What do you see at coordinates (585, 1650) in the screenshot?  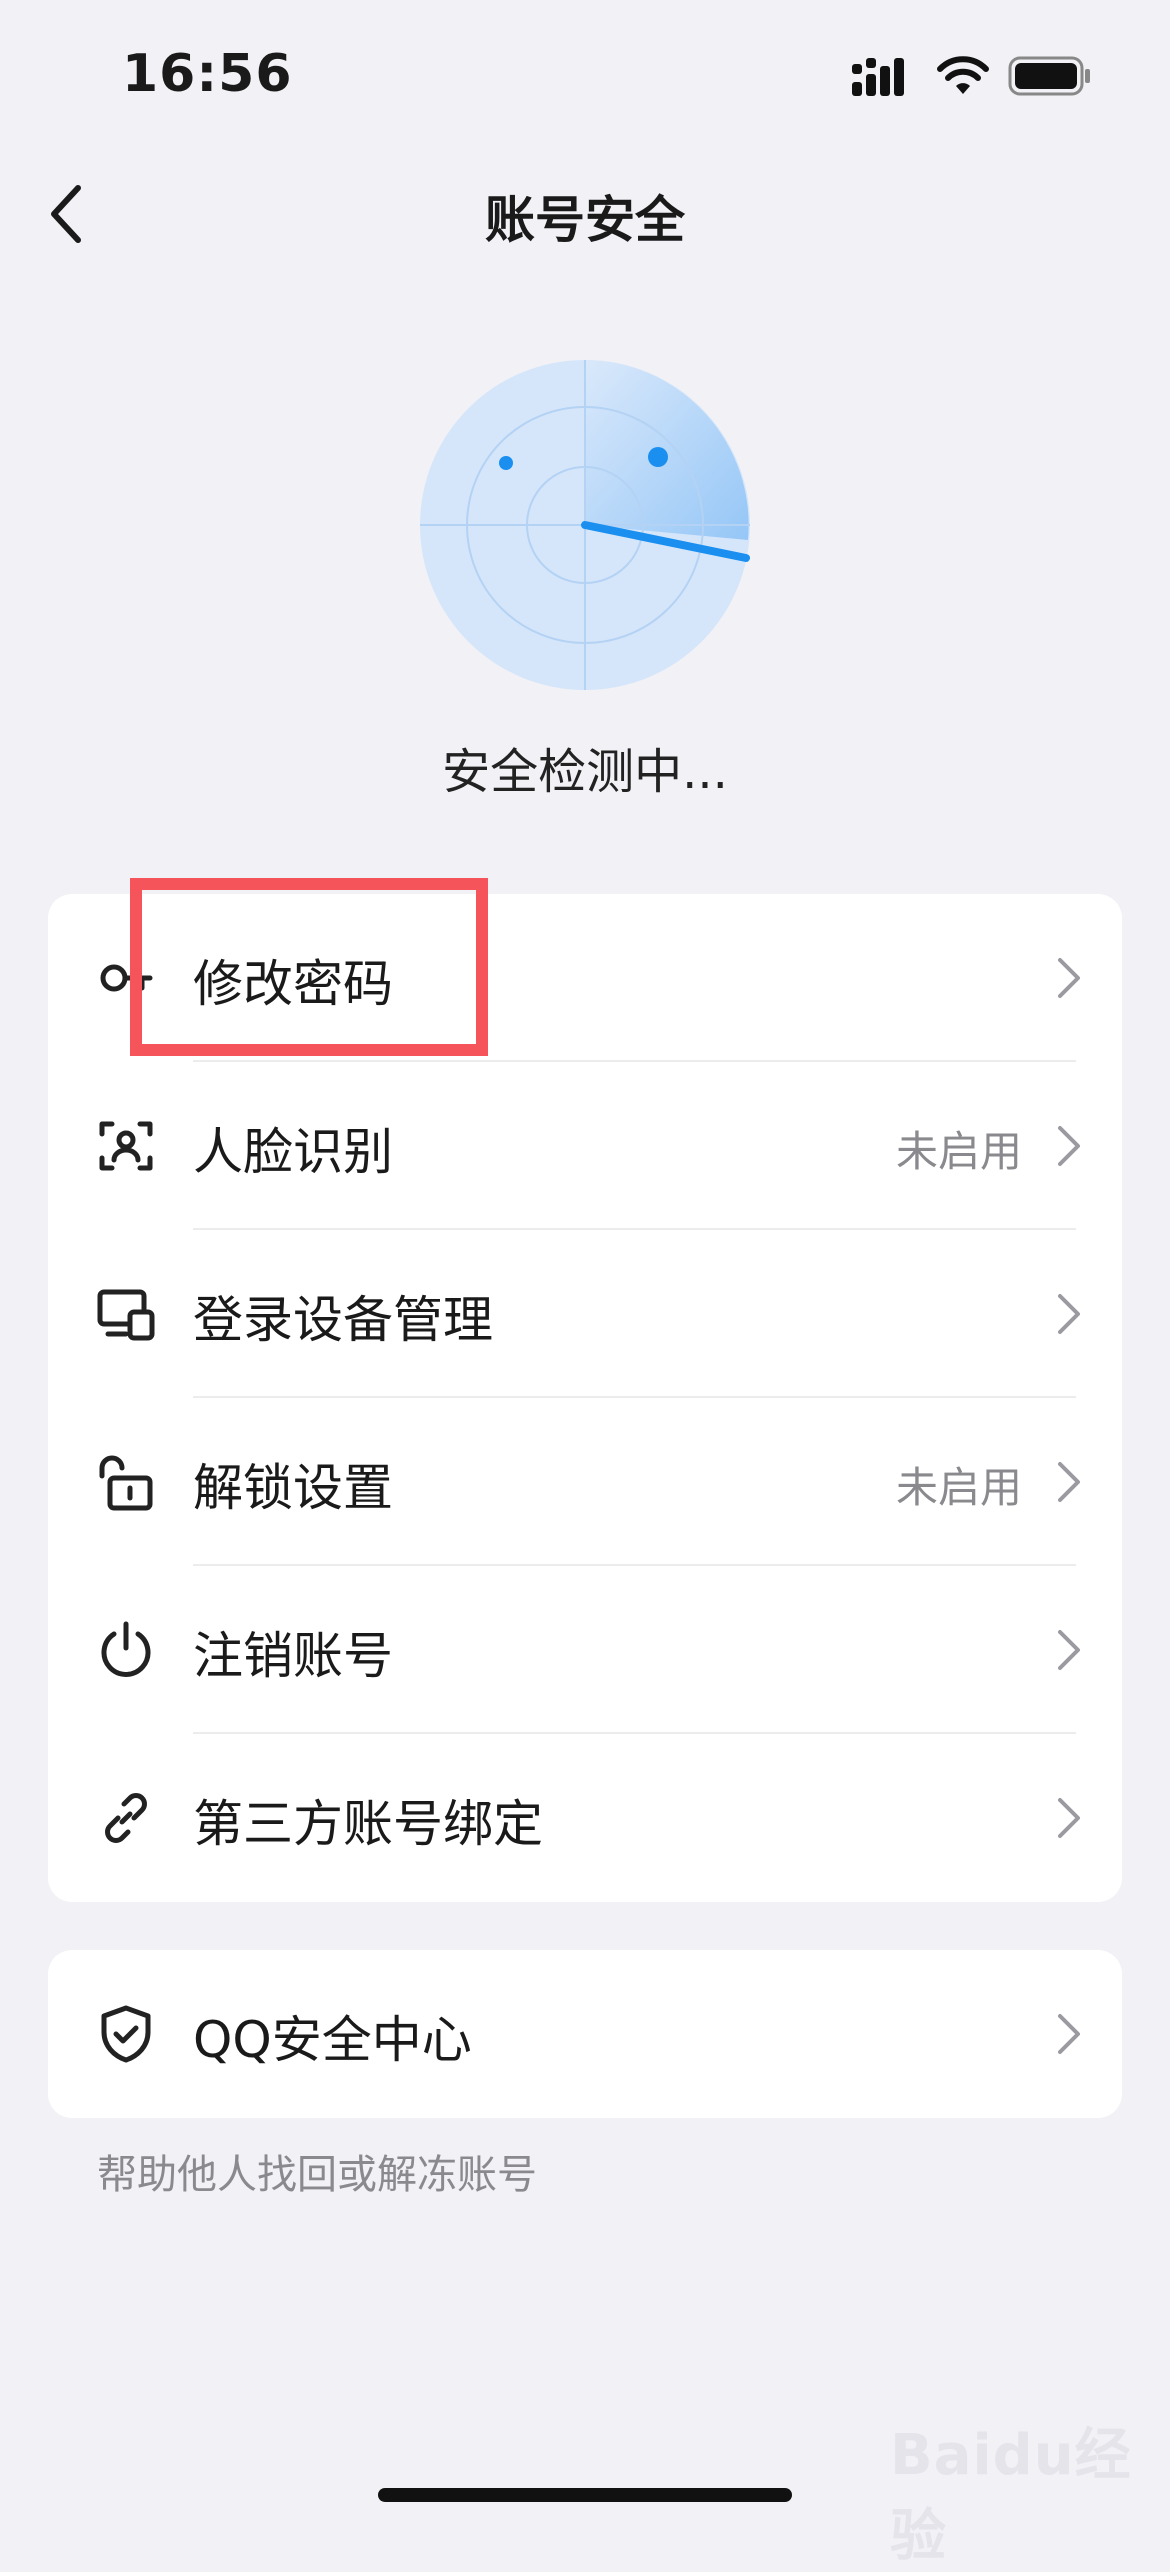 I see `menu-item-cancel-account: 注销账号` at bounding box center [585, 1650].